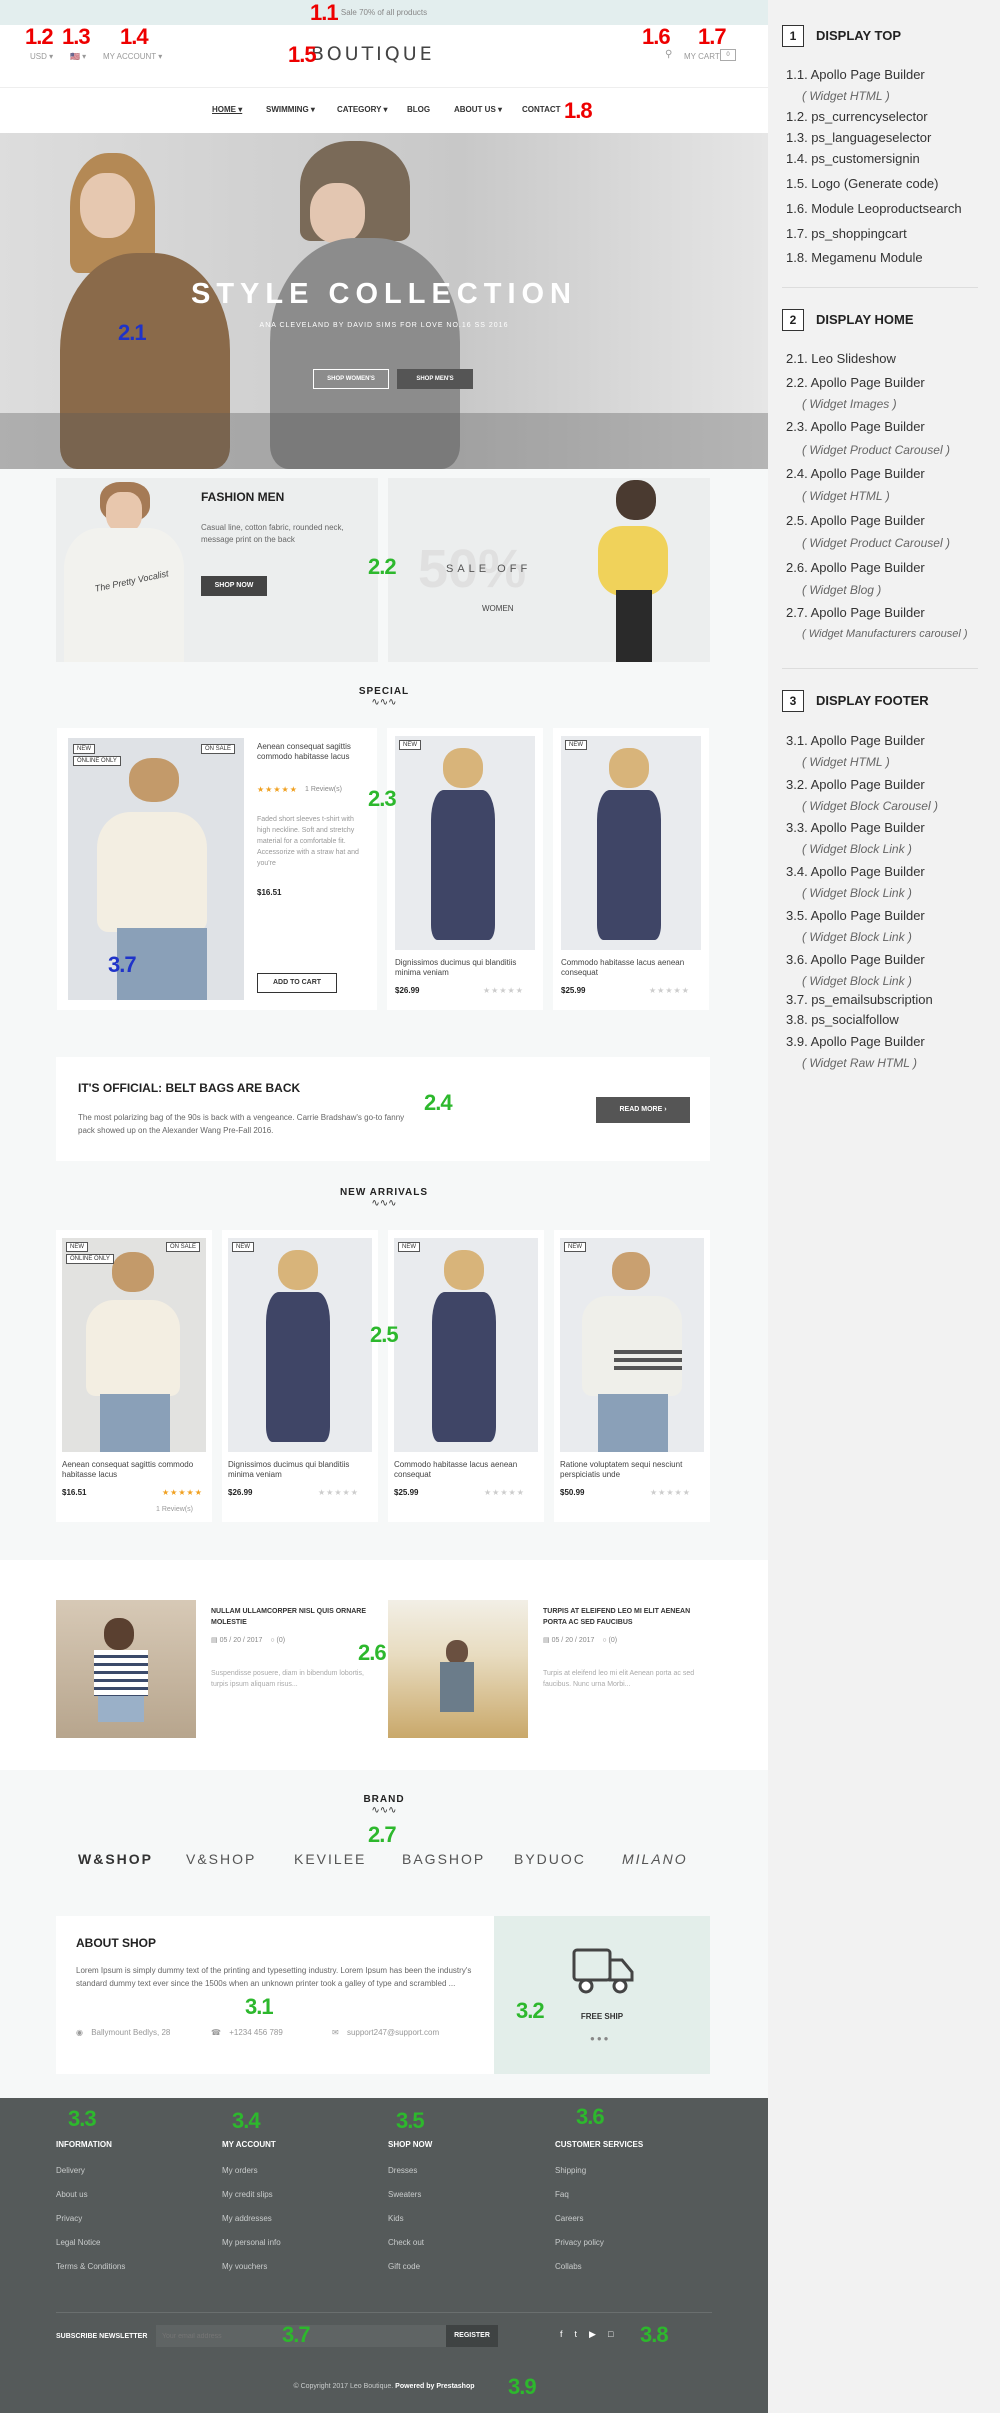 This screenshot has width=1000, height=2413. Describe the element at coordinates (541, 109) in the screenshot. I see `nav-item-contact: CONTACT` at that location.